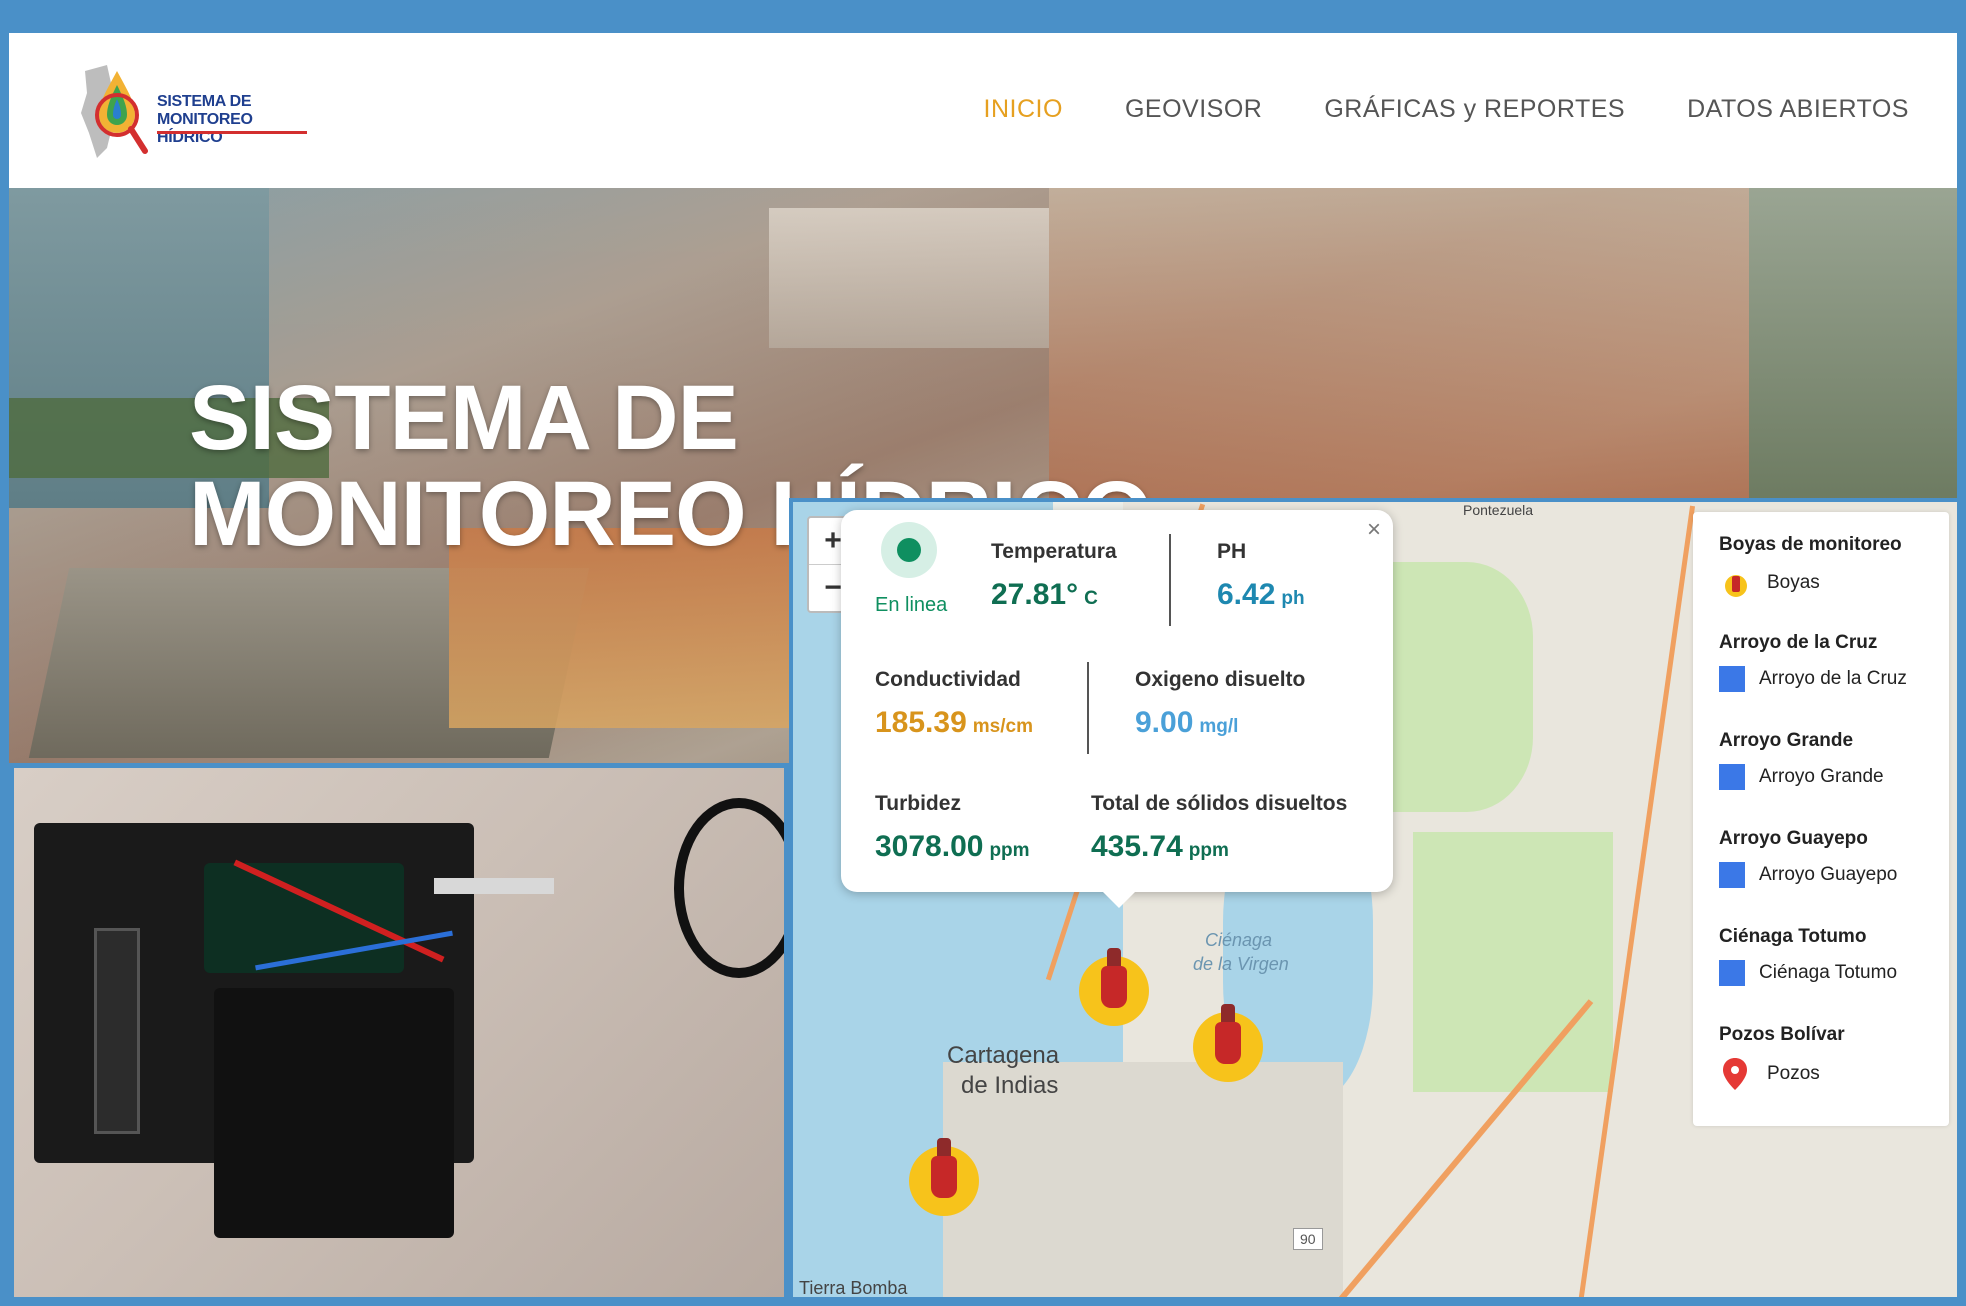  What do you see at coordinates (1399, 348) in the screenshot?
I see `hero-buildings-right` at bounding box center [1399, 348].